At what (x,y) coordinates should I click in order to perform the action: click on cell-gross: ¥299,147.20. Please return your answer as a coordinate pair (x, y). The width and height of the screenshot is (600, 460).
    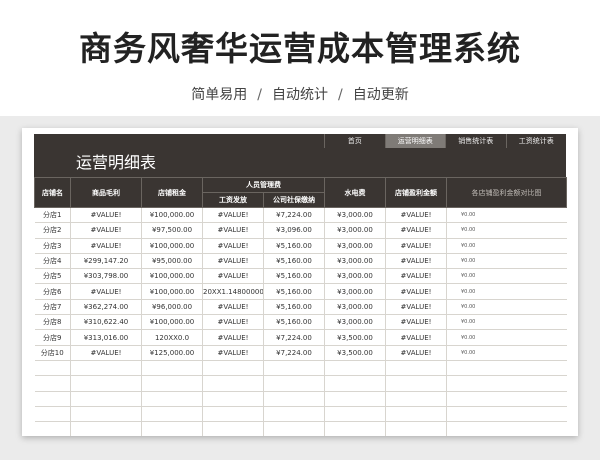
    Looking at the image, I should click on (106, 261).